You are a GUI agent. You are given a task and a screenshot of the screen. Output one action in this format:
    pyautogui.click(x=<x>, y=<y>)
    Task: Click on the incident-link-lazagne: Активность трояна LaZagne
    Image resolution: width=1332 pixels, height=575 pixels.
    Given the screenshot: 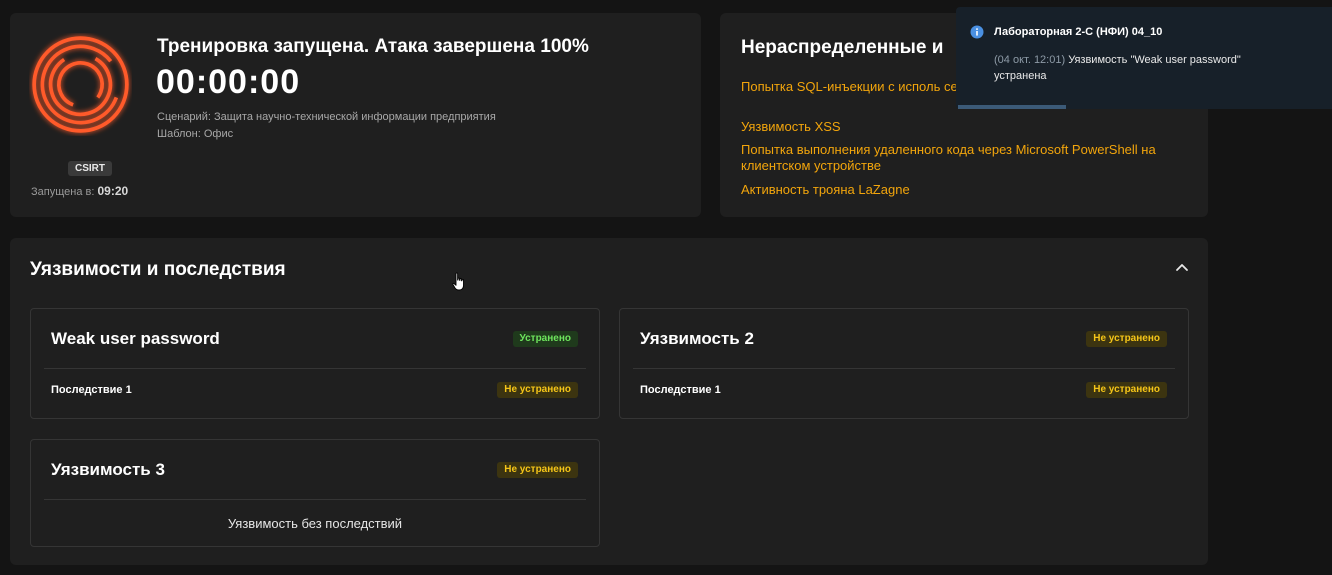 What is the action you would take?
    pyautogui.click(x=966, y=190)
    